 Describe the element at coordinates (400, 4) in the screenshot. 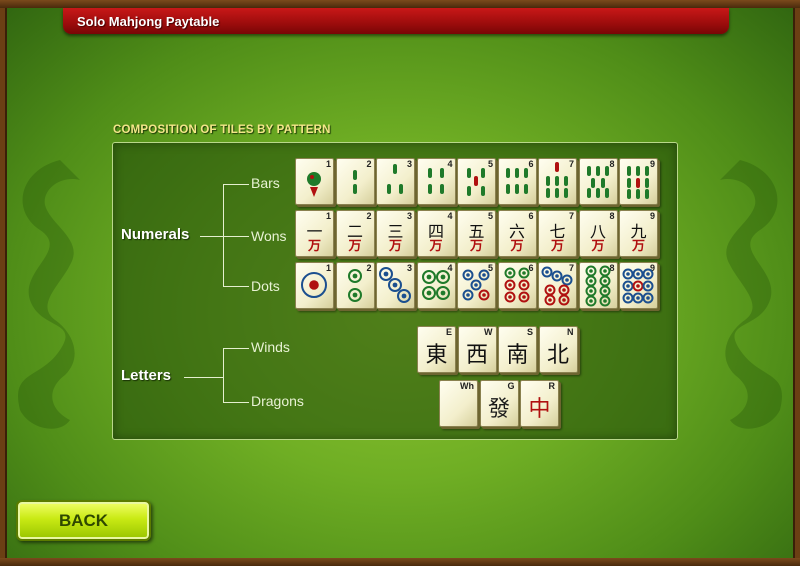

I see `frame-top-border` at that location.